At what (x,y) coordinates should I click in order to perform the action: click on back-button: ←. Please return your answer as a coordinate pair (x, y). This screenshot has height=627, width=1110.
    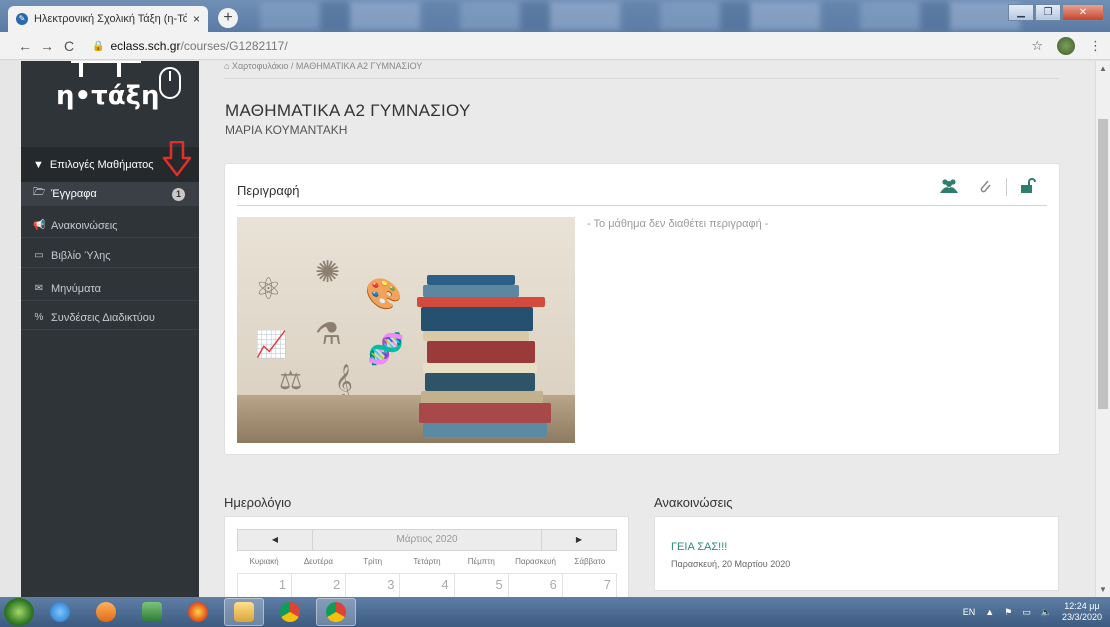
    Looking at the image, I should click on (25, 46).